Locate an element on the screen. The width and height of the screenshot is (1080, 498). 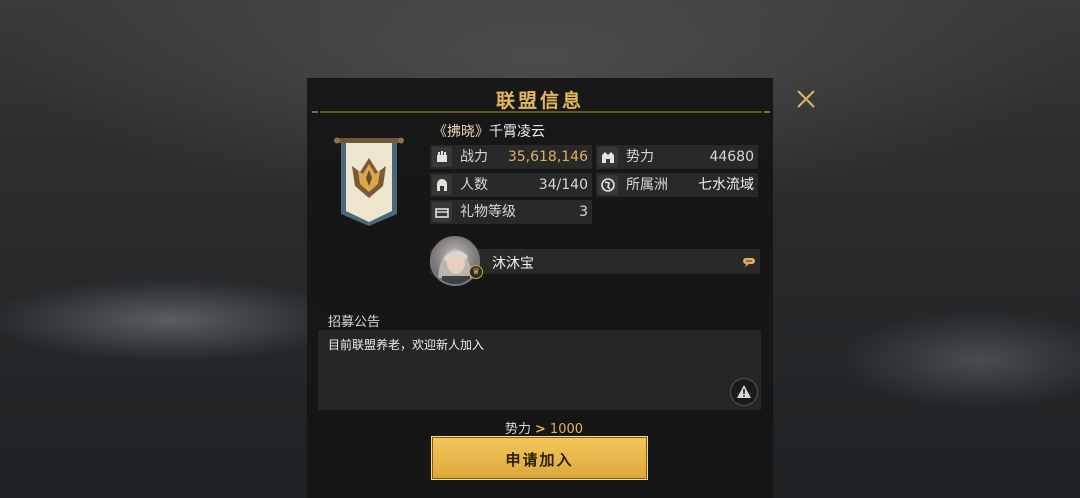
chat-bubble-icon is located at coordinates (749, 262).